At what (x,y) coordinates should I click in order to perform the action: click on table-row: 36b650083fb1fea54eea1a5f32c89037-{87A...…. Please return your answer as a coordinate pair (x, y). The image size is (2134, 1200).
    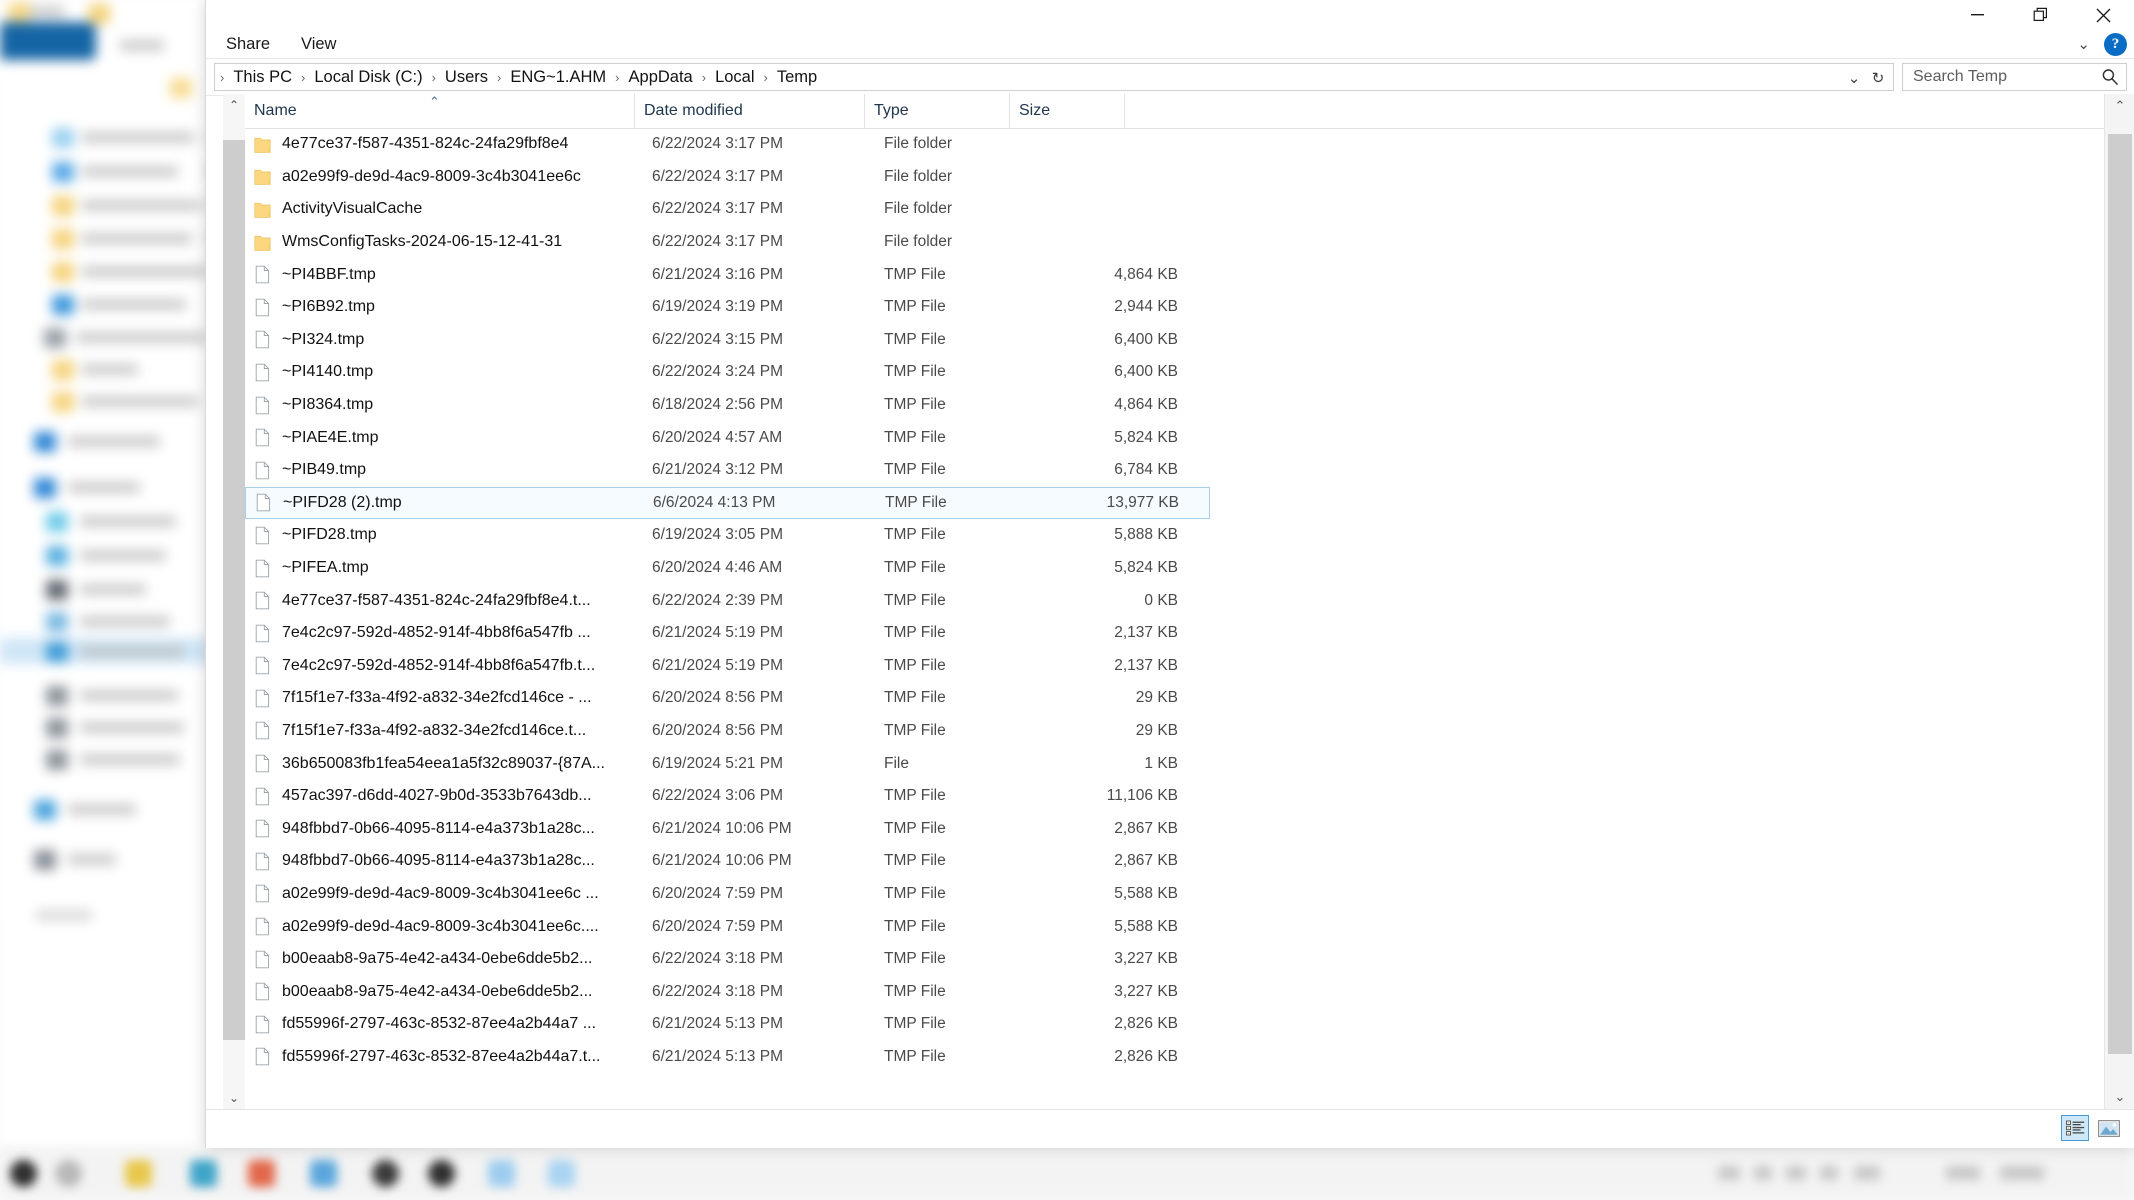
    Looking at the image, I should click on (1175, 763).